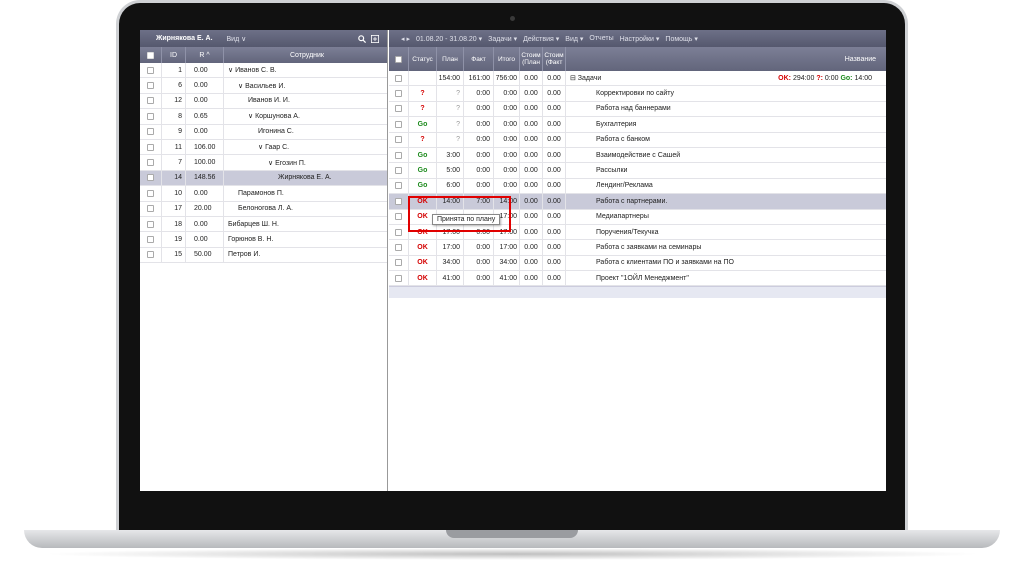 Image resolution: width=1024 pixels, height=578 pixels. Describe the element at coordinates (263, 163) in the screenshot. I see `employee-row: 7 100.00 ∨ Егозин П.` at that location.